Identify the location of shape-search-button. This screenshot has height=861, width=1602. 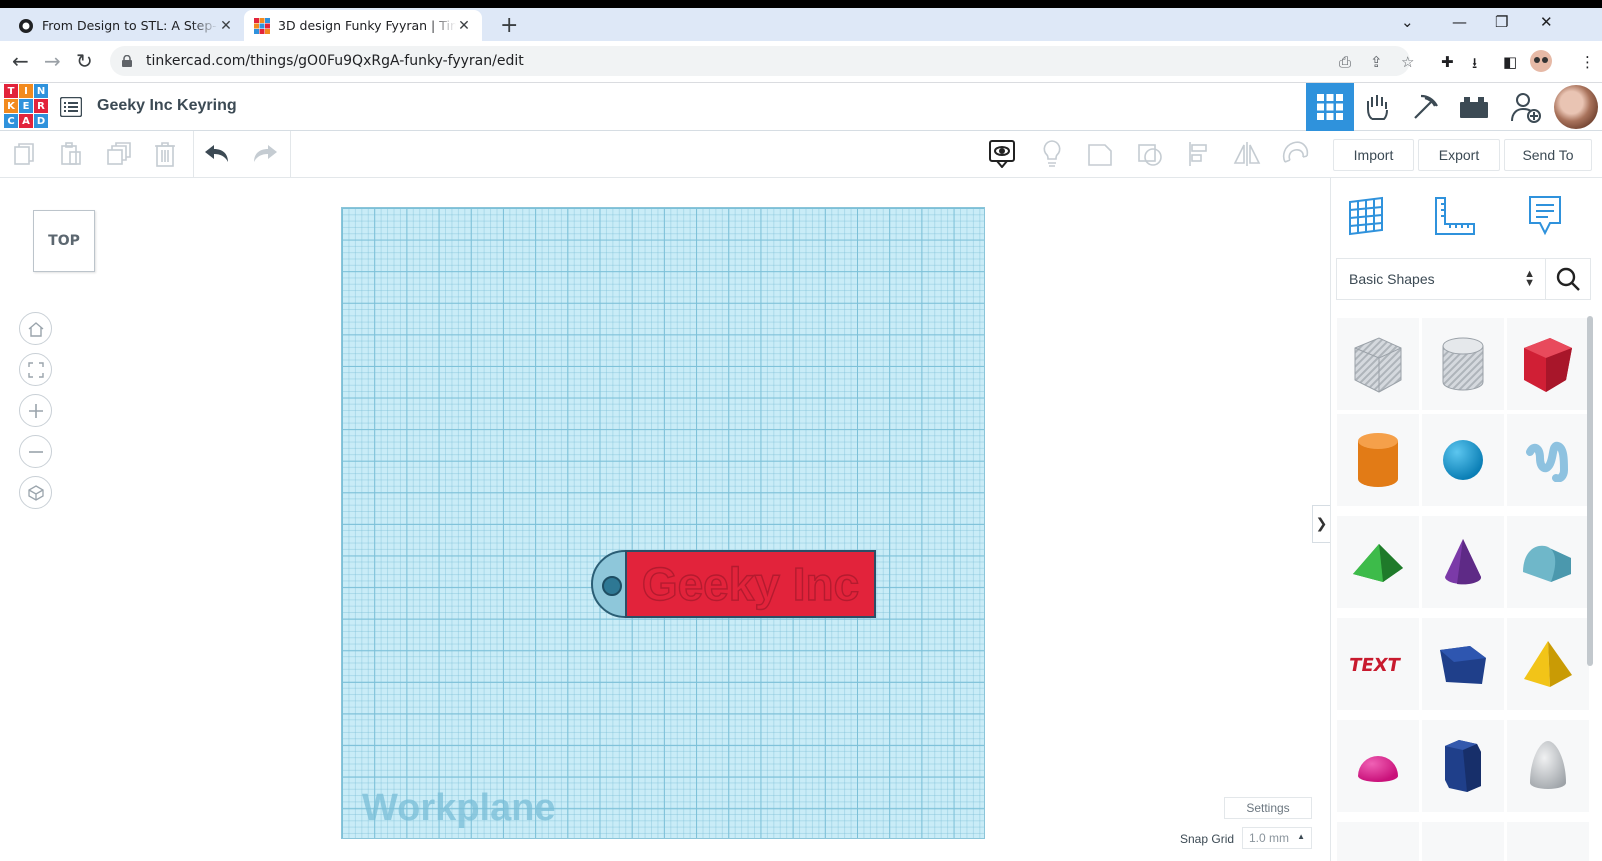
(1568, 279).